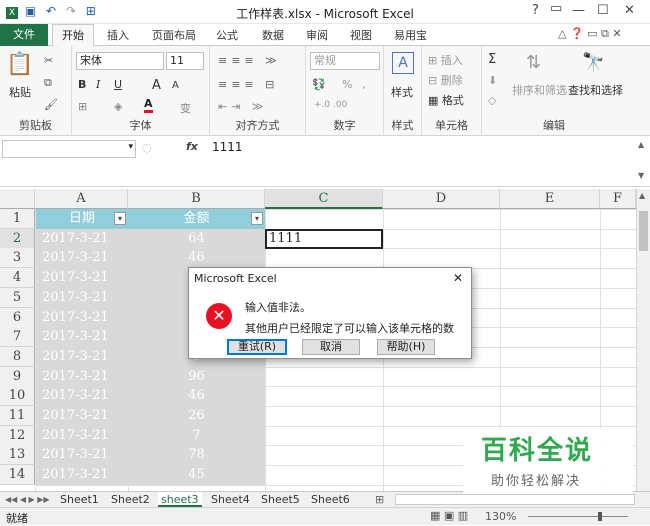 This screenshot has width=650, height=526. What do you see at coordinates (330, 105) in the screenshot?
I see `decimal-icons: +.0 .00` at bounding box center [330, 105].